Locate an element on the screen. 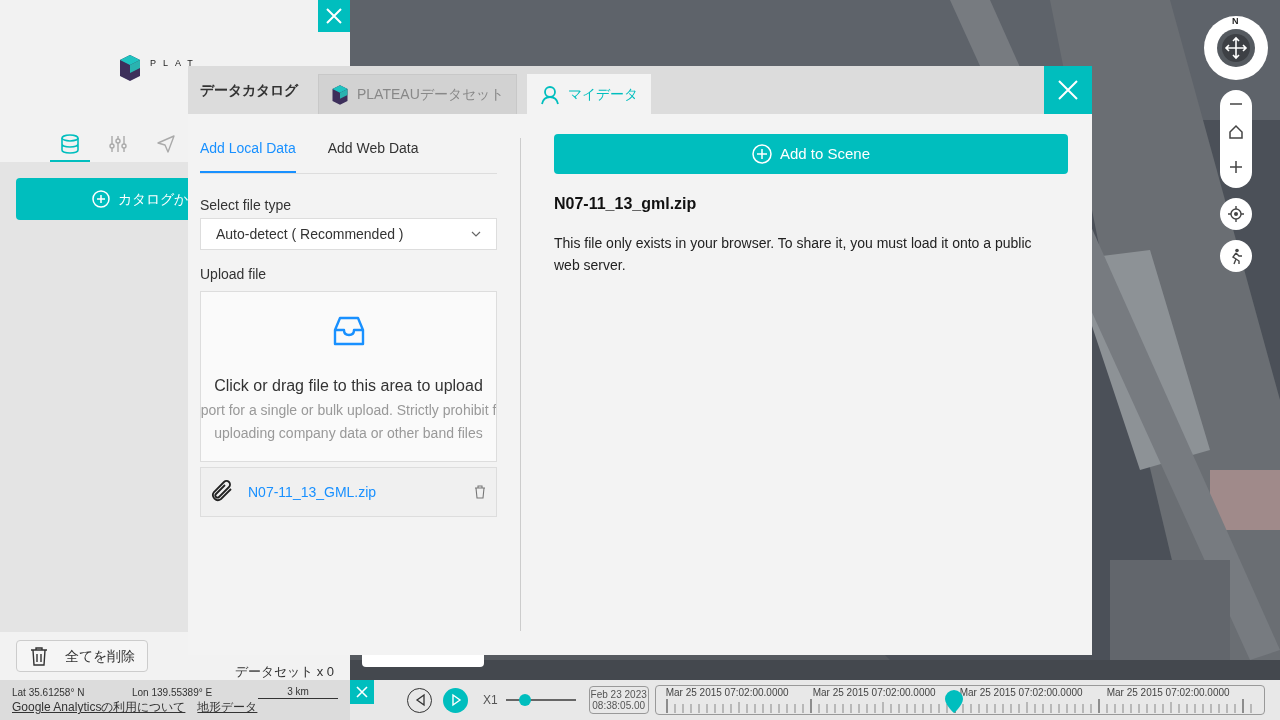 The width and height of the screenshot is (1280, 720). user-icon is located at coordinates (549, 94).